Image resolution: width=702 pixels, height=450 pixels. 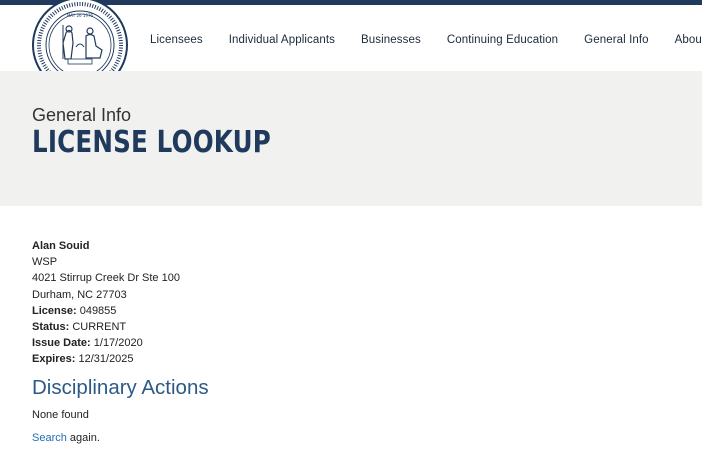 What do you see at coordinates (98, 310) in the screenshot?
I see `license-number: 049855` at bounding box center [98, 310].